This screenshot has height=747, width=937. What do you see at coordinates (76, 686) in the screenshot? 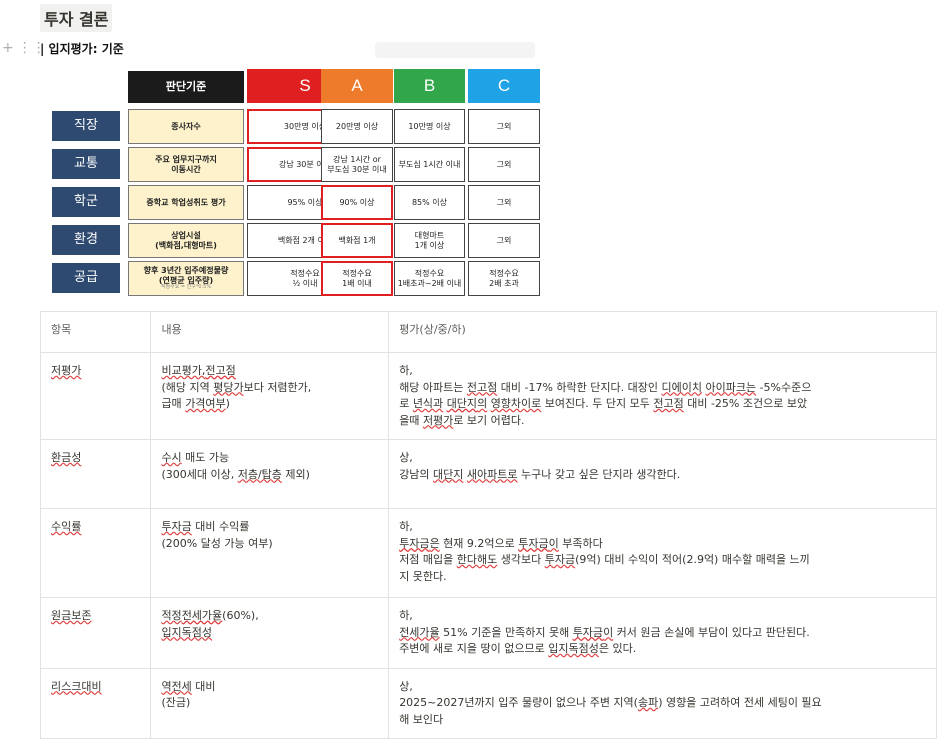
I see `item-label: 리스크대비` at bounding box center [76, 686].